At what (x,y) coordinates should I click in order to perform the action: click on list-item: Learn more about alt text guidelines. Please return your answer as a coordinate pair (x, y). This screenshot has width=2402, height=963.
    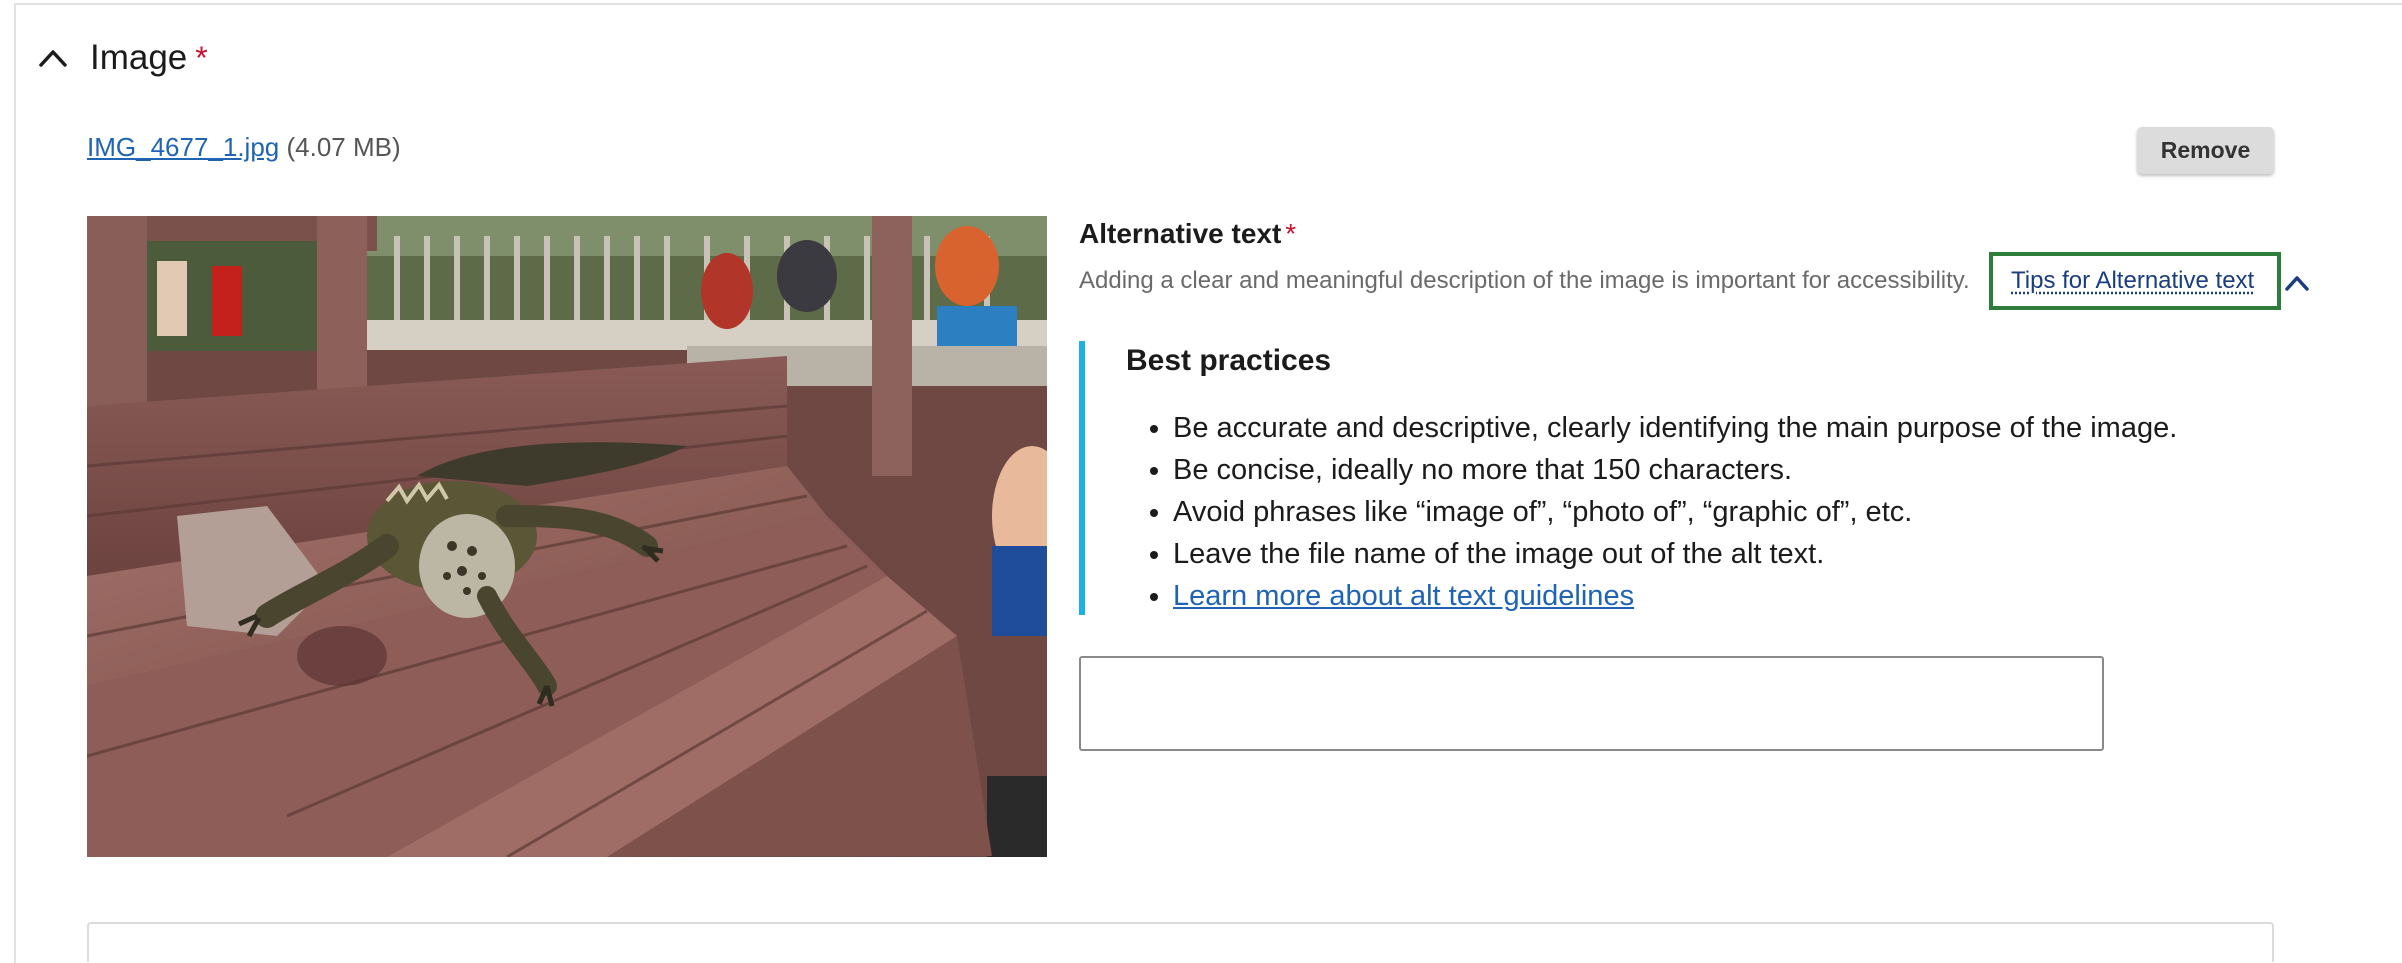
    Looking at the image, I should click on (1675, 596).